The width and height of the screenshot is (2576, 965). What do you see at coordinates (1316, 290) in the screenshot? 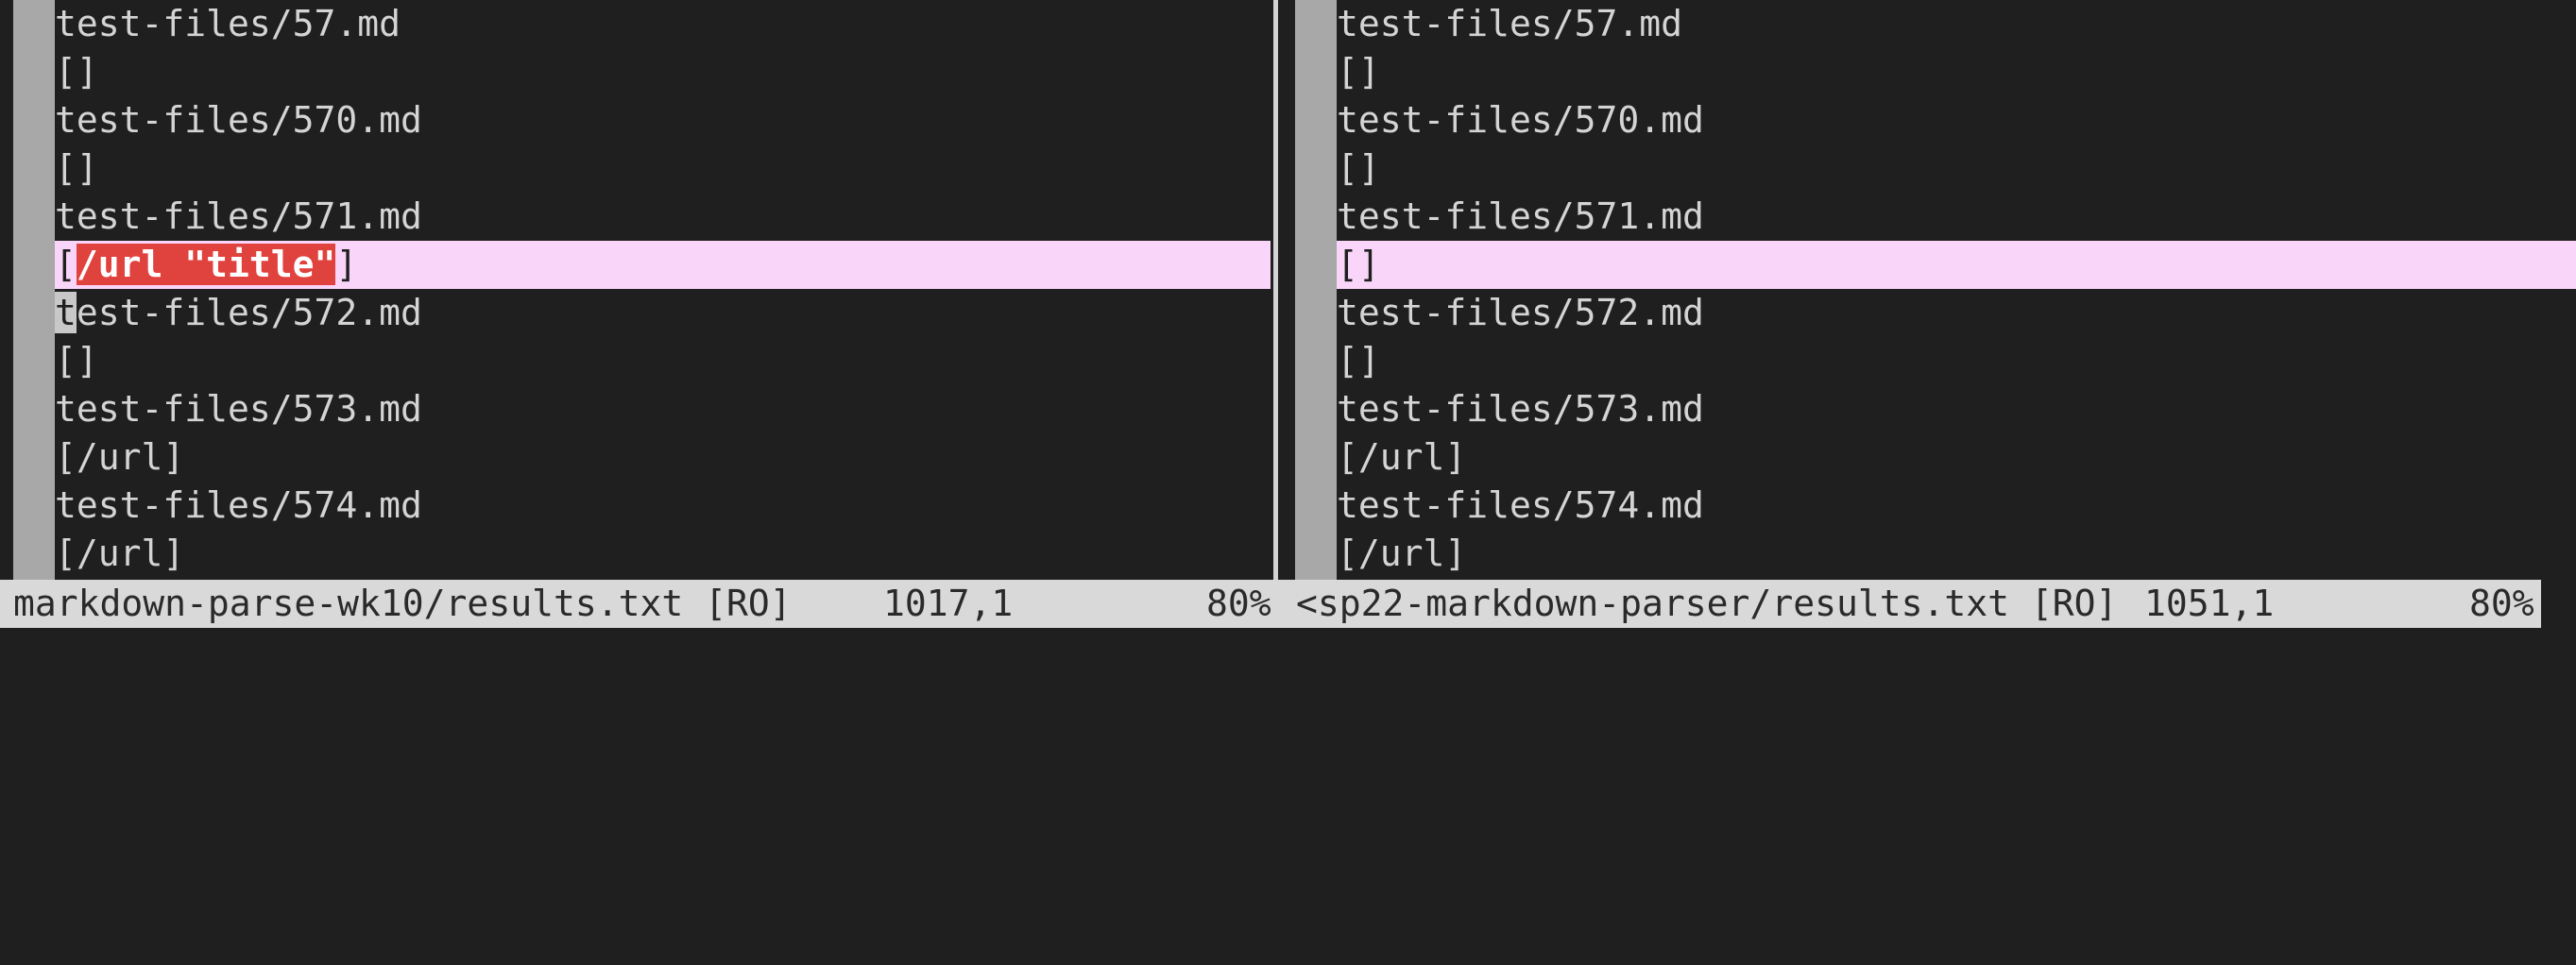
I see `right-sign-column` at bounding box center [1316, 290].